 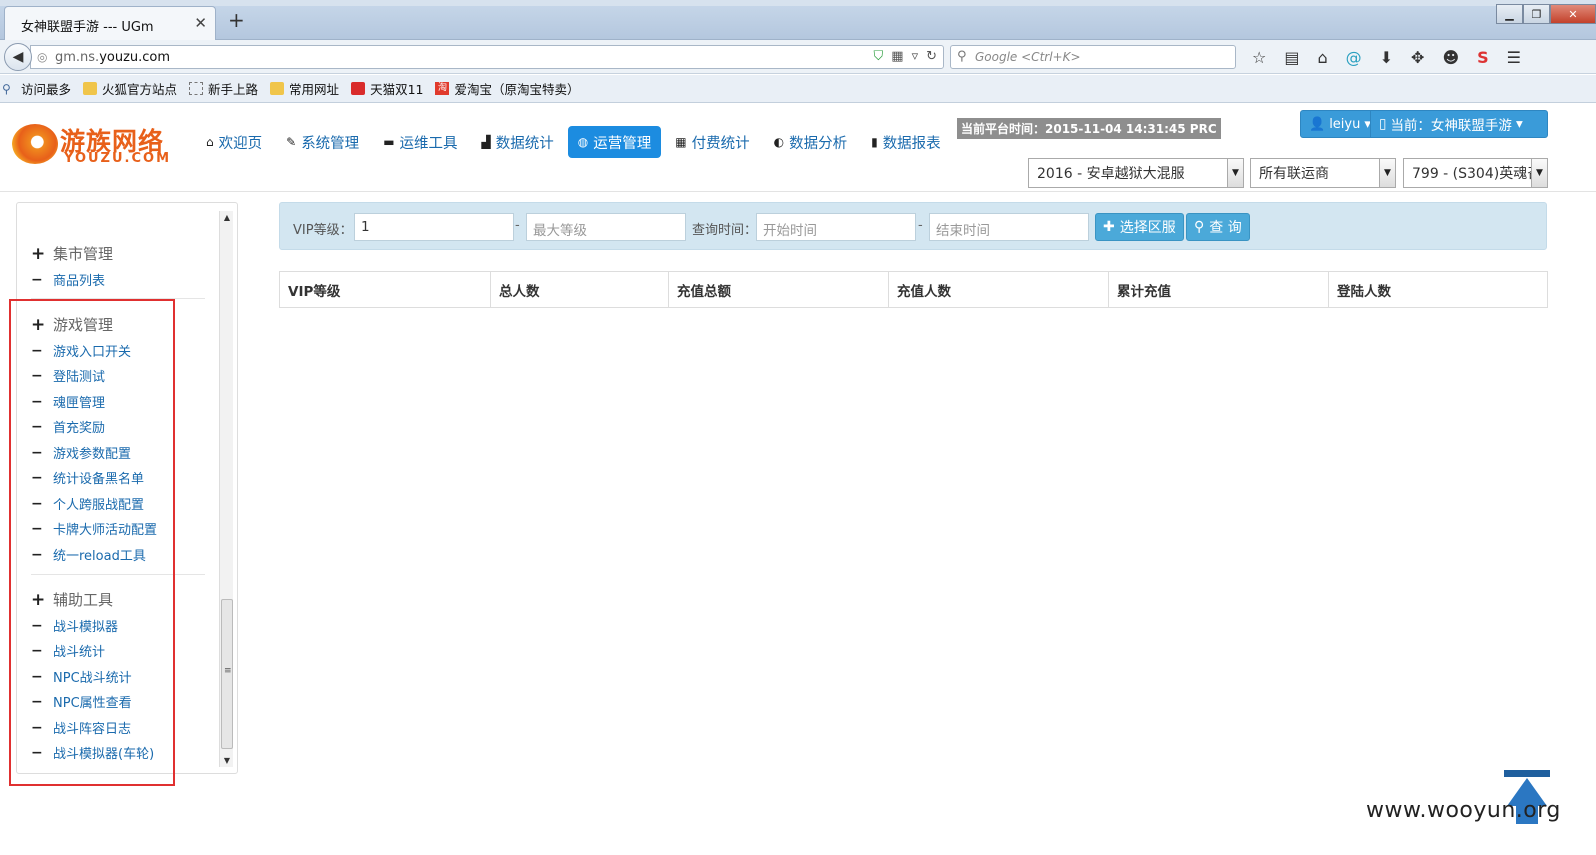 What do you see at coordinates (583, 142) in the screenshot?
I see `globe-icon: ◍` at bounding box center [583, 142].